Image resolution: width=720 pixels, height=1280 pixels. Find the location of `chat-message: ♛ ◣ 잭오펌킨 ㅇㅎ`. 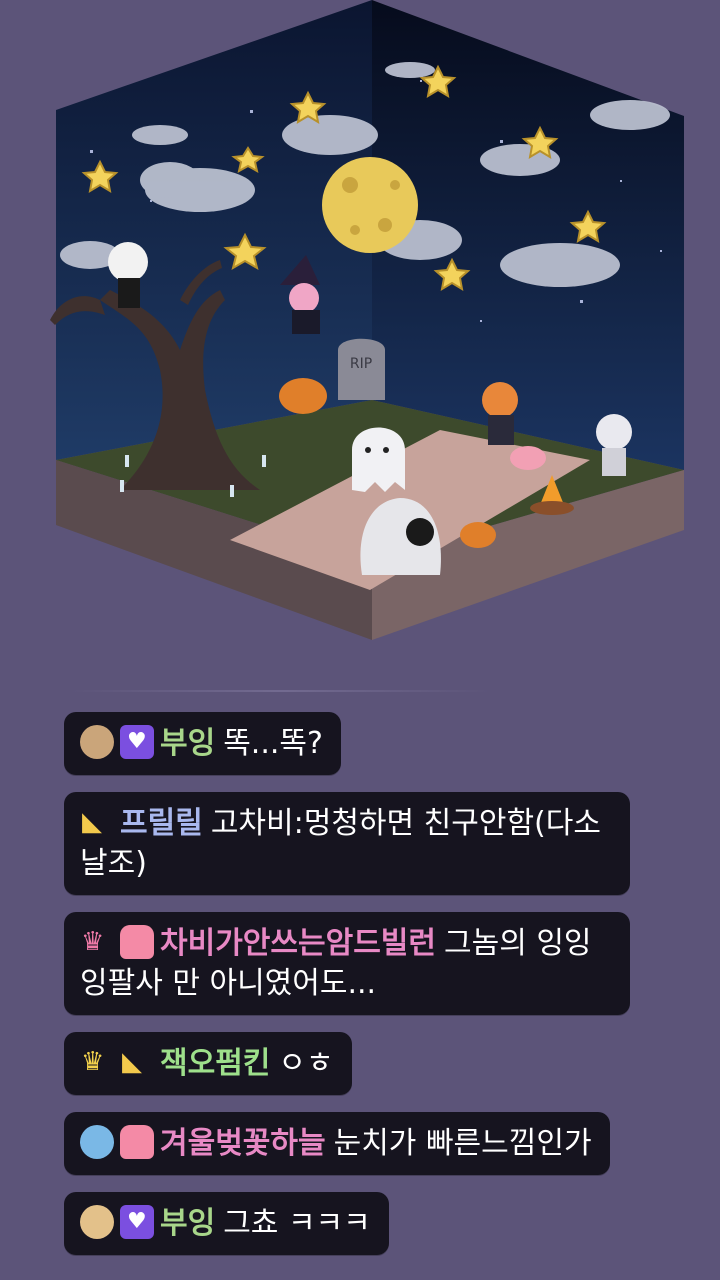

chat-message: ♛ ◣ 잭오펌킨 ㅇㅎ is located at coordinates (208, 1063).